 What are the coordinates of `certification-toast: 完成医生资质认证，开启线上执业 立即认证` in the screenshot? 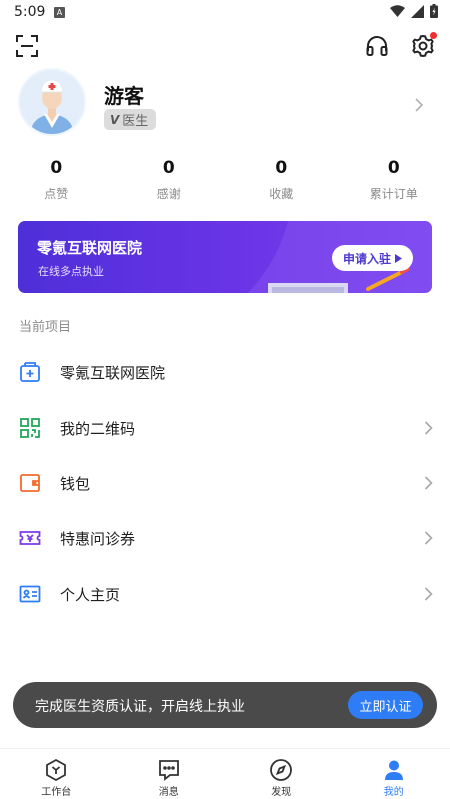 It's located at (225, 705).